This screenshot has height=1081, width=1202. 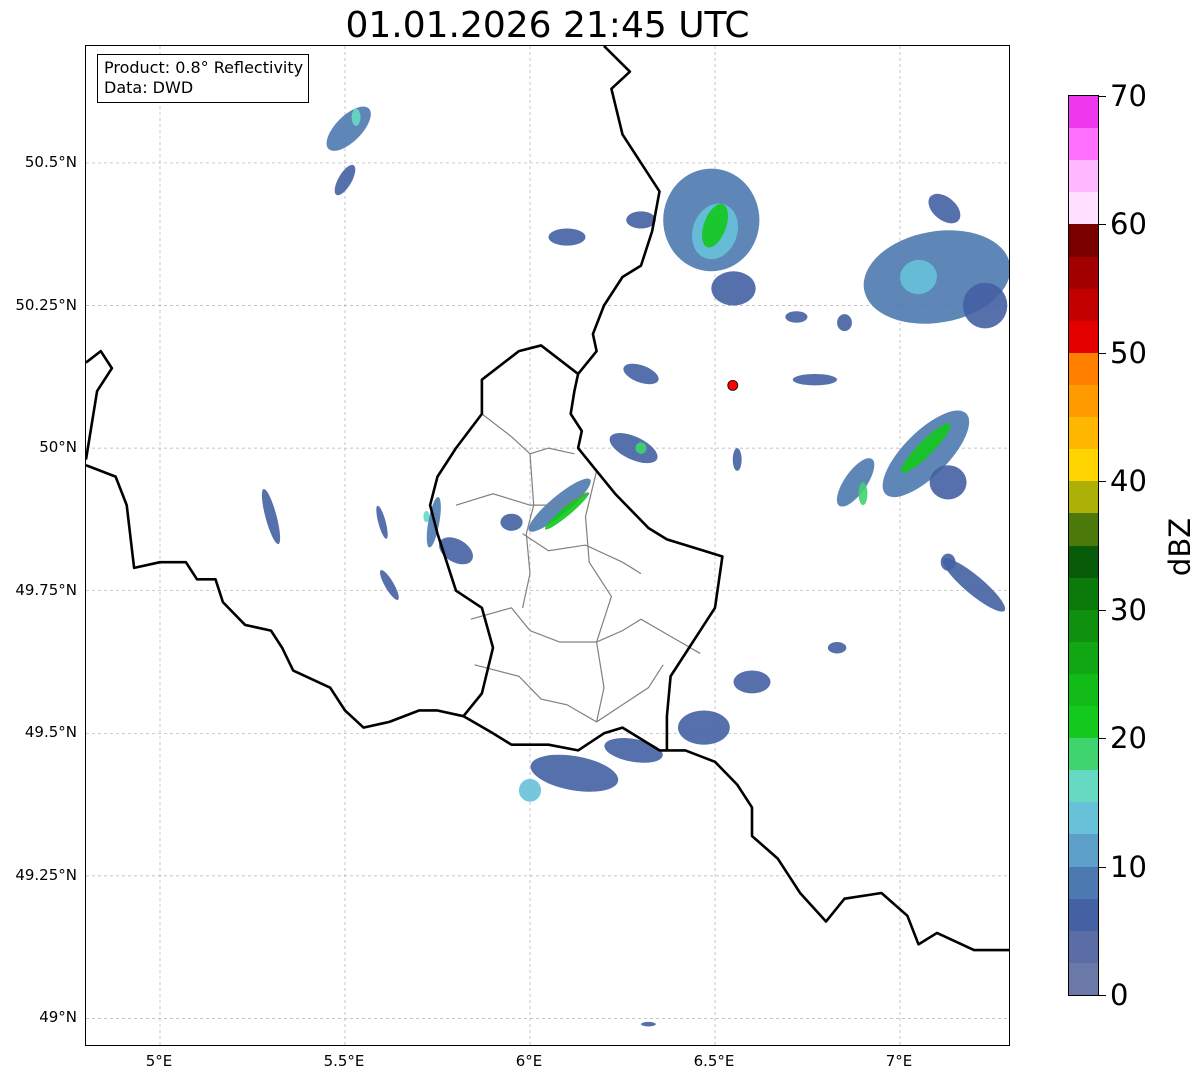 What do you see at coordinates (1128, 352) in the screenshot?
I see `colorbar-tick-label: 50` at bounding box center [1128, 352].